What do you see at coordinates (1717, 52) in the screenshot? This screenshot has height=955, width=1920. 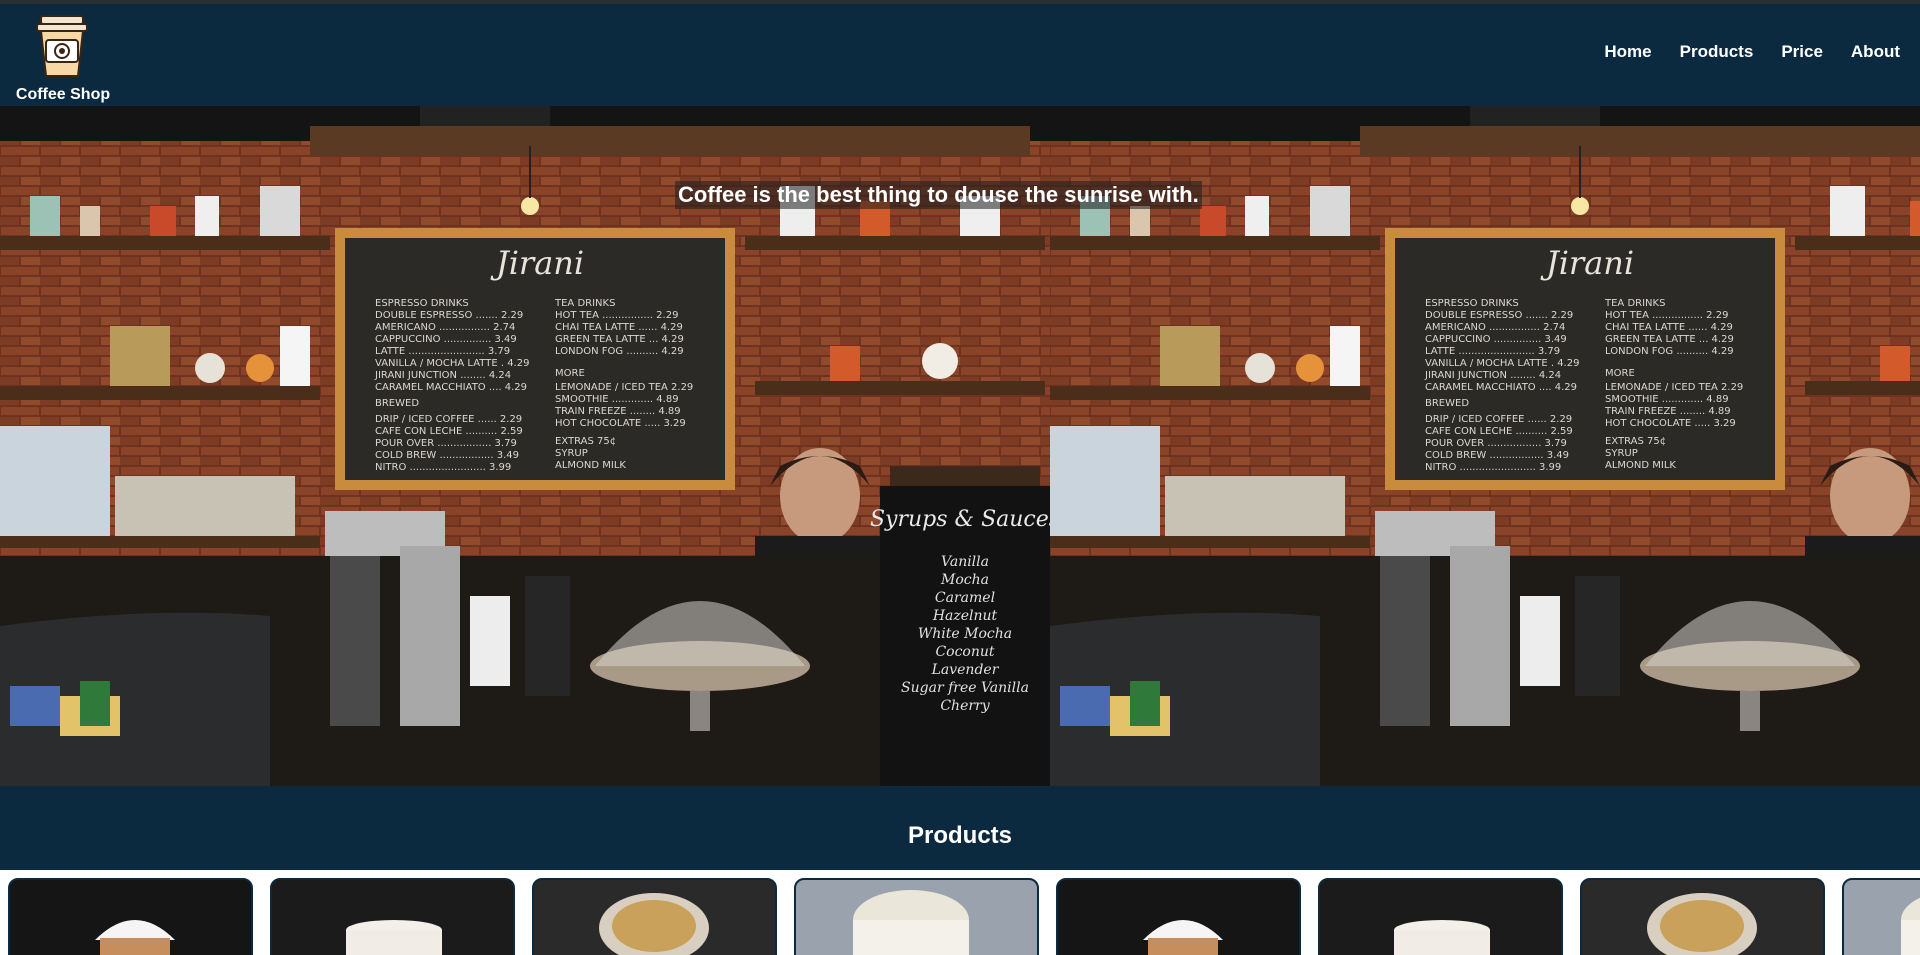 I see `nav-link-products: Products` at bounding box center [1717, 52].